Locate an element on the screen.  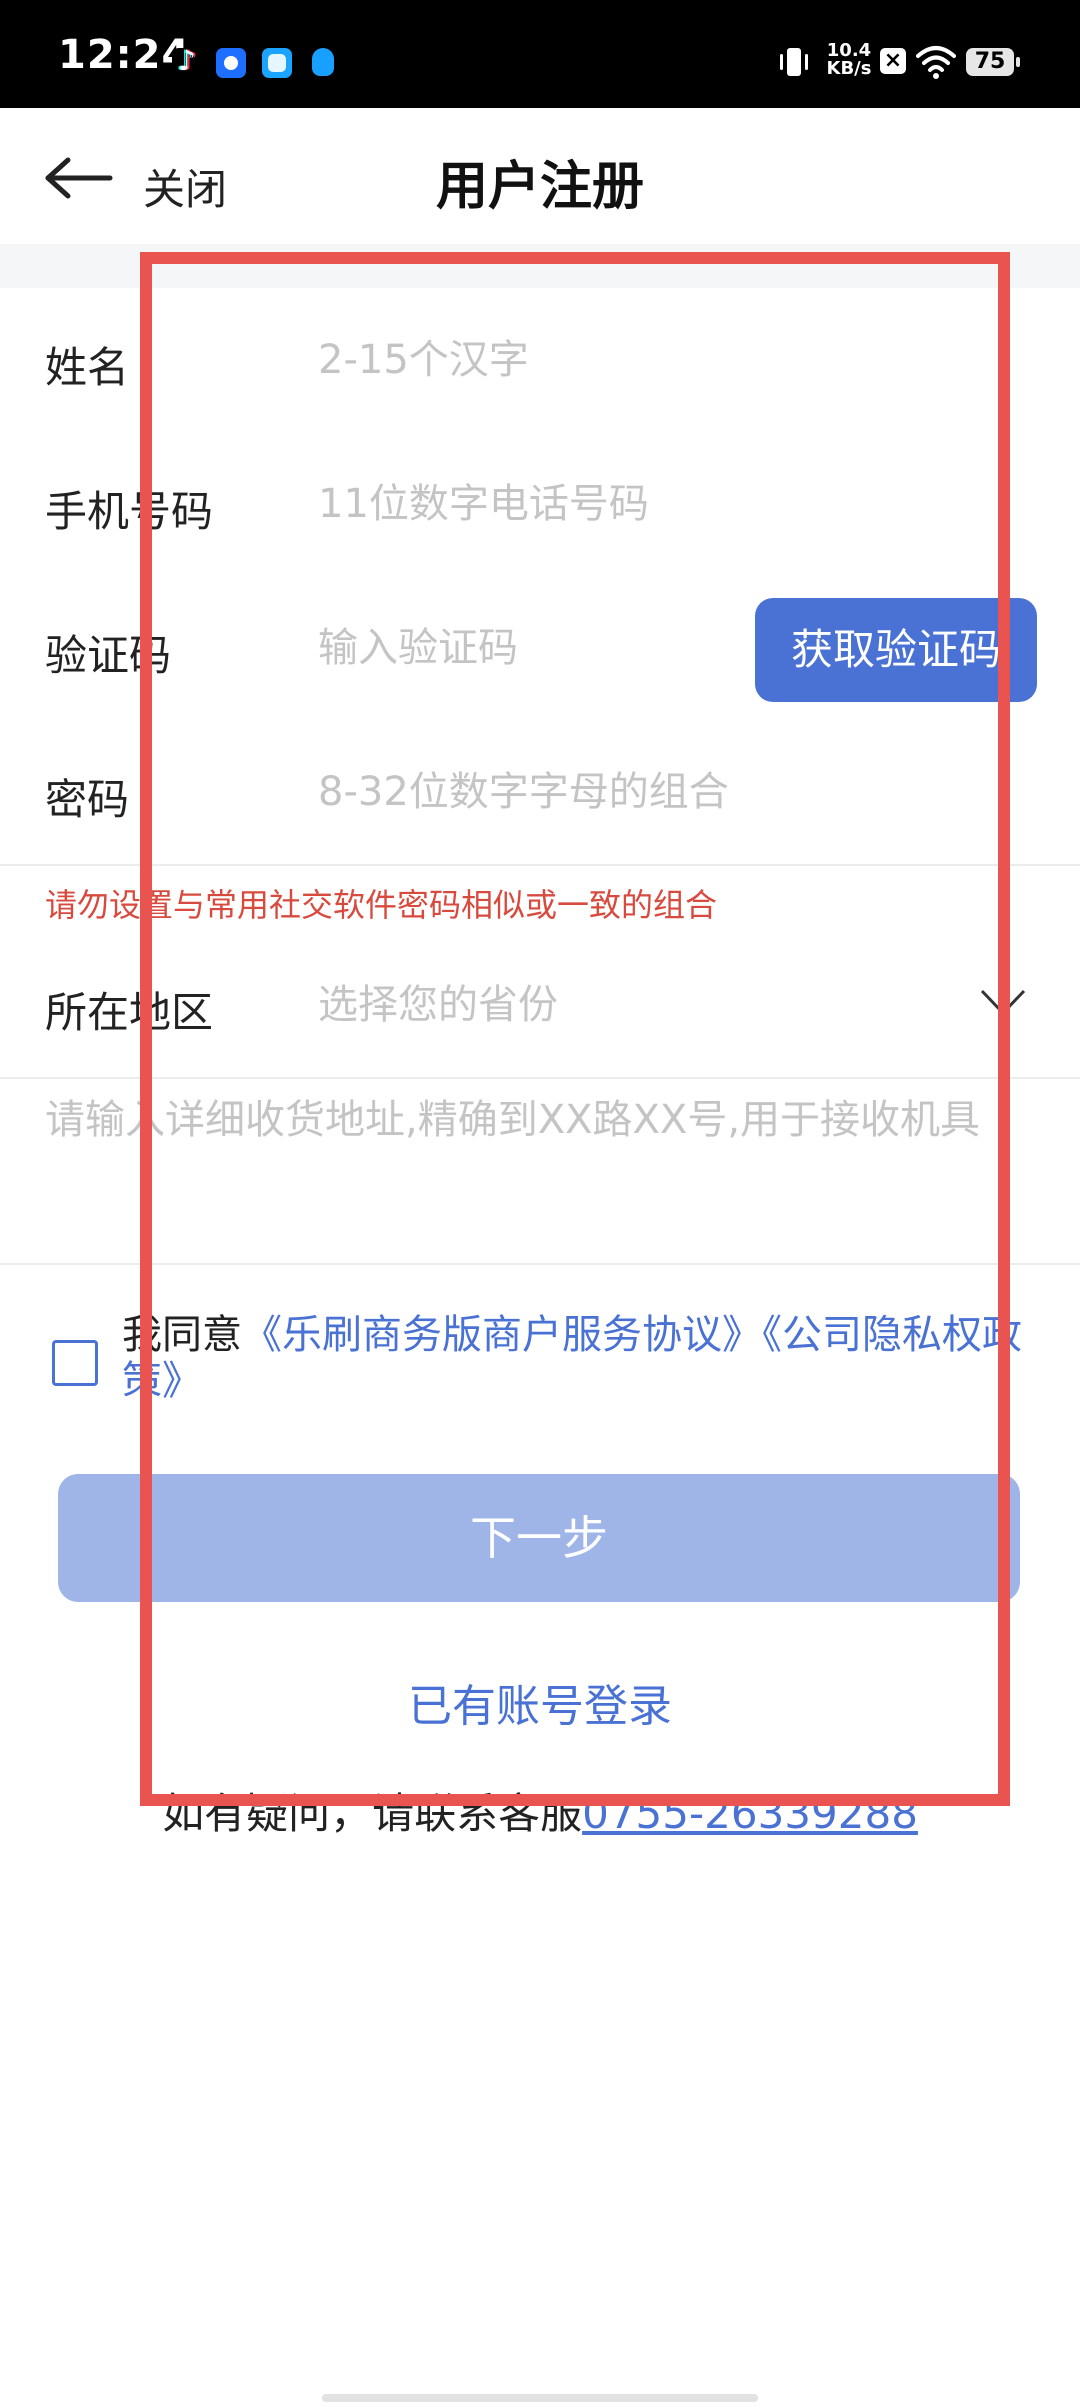
address-textarea is located at coordinates (525, 1172).